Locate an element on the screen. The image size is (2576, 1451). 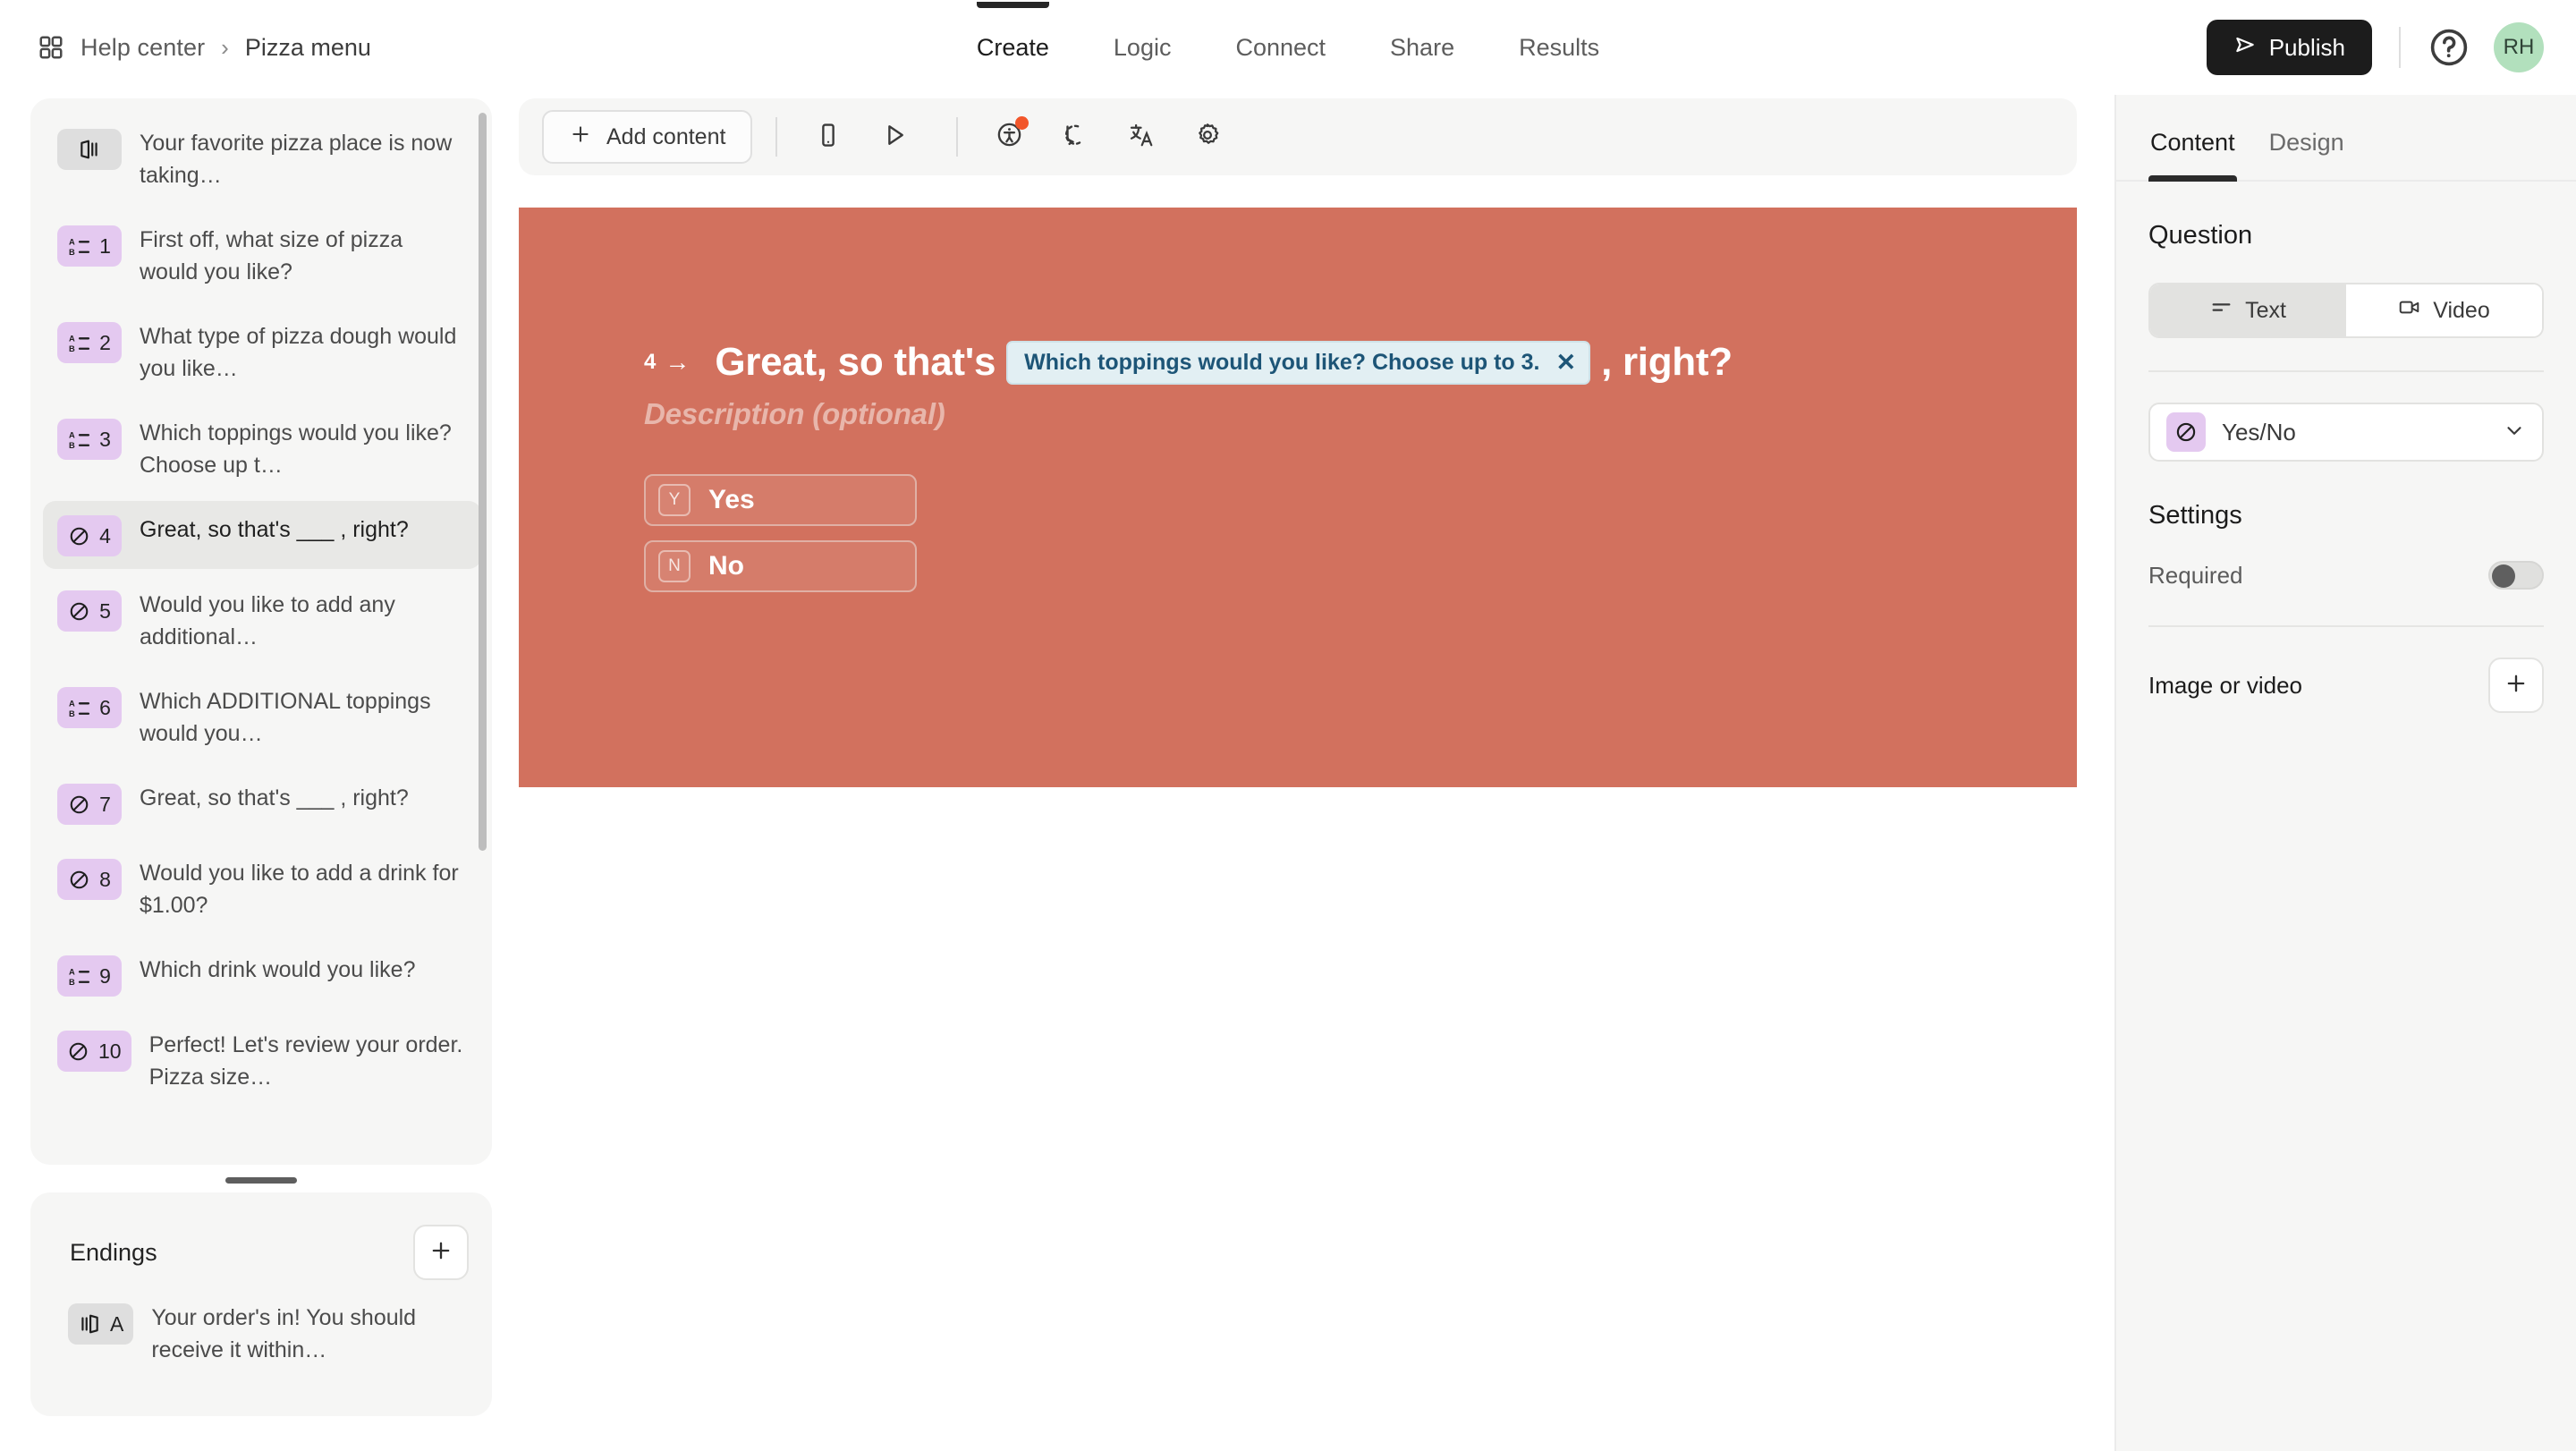
question-badge: 7 is located at coordinates (89, 804).